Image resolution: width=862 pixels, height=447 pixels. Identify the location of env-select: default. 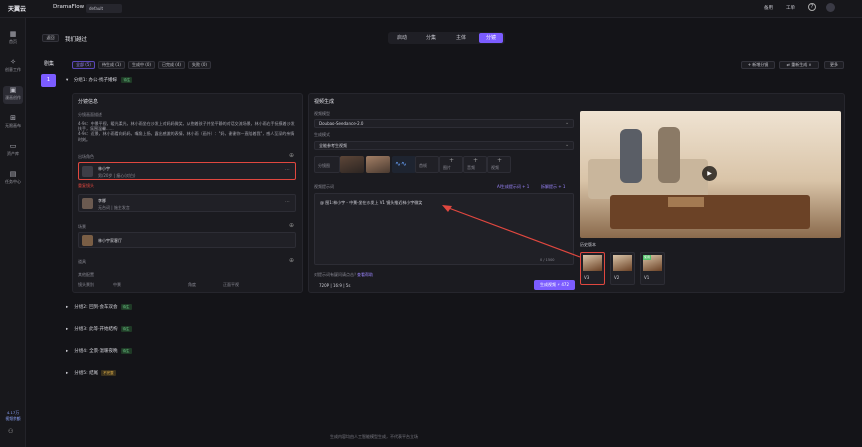
(104, 8).